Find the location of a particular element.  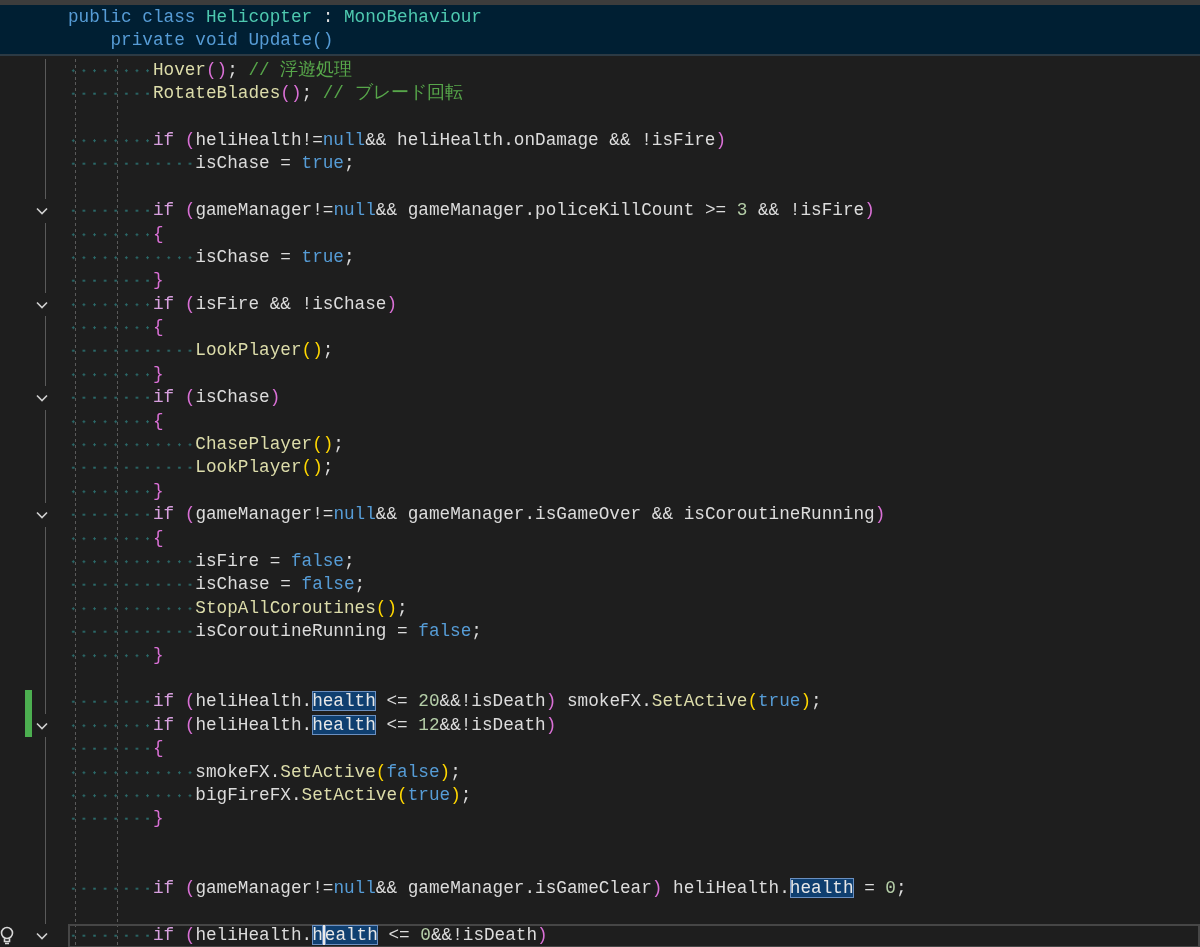

code-line: if (gameManager!=null&& gameManager.isGameClear) heliHealth.health = 0; is located at coordinates (529, 889).